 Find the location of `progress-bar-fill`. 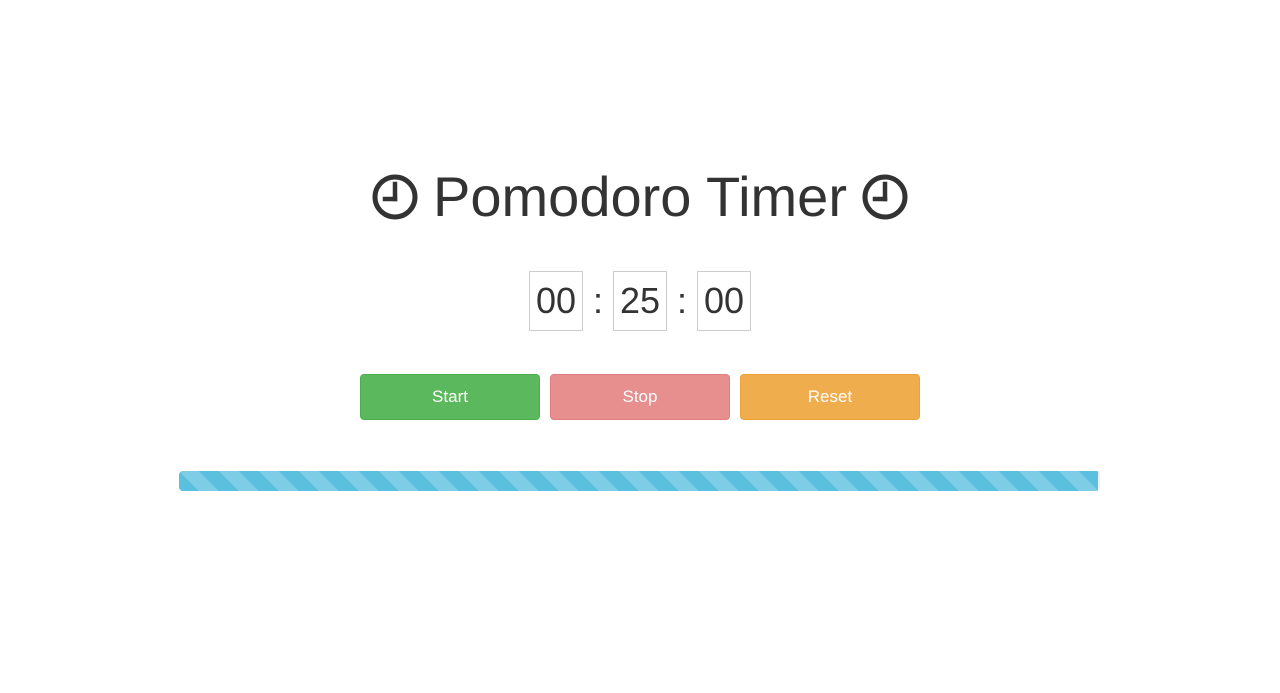

progress-bar-fill is located at coordinates (639, 481).